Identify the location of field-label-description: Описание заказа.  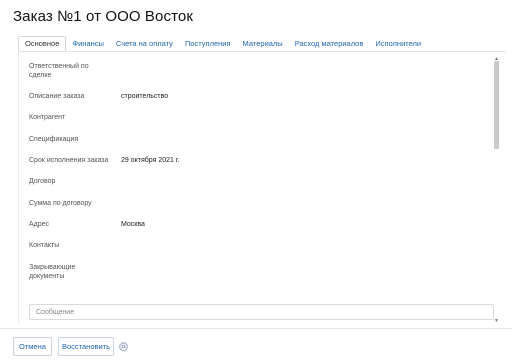
(57, 96).